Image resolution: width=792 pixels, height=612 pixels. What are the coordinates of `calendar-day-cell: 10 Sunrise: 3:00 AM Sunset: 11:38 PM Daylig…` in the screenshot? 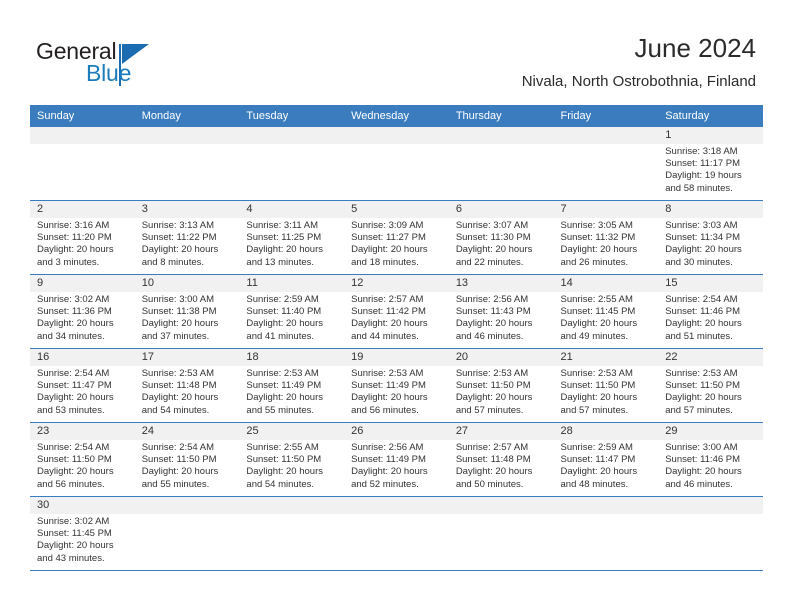 It's located at (187, 311).